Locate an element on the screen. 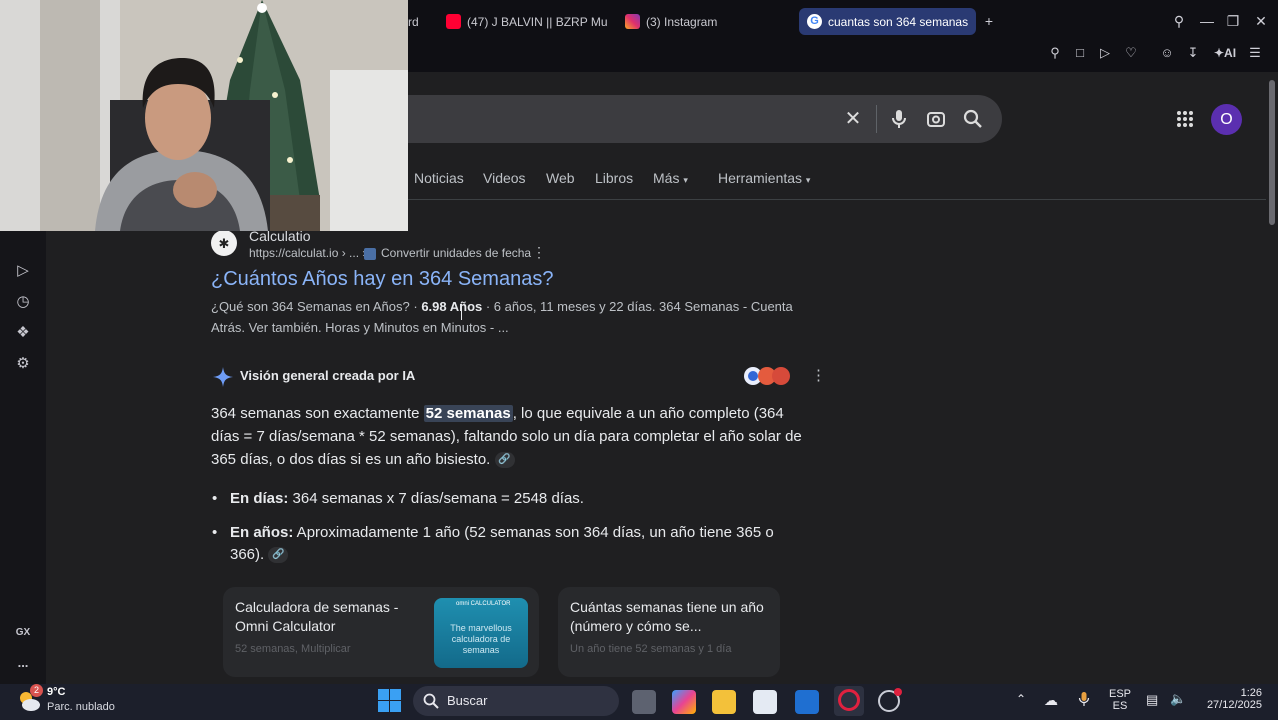 The height and width of the screenshot is (720, 1278). onedrive-icon: ☁ is located at coordinates (1051, 700).